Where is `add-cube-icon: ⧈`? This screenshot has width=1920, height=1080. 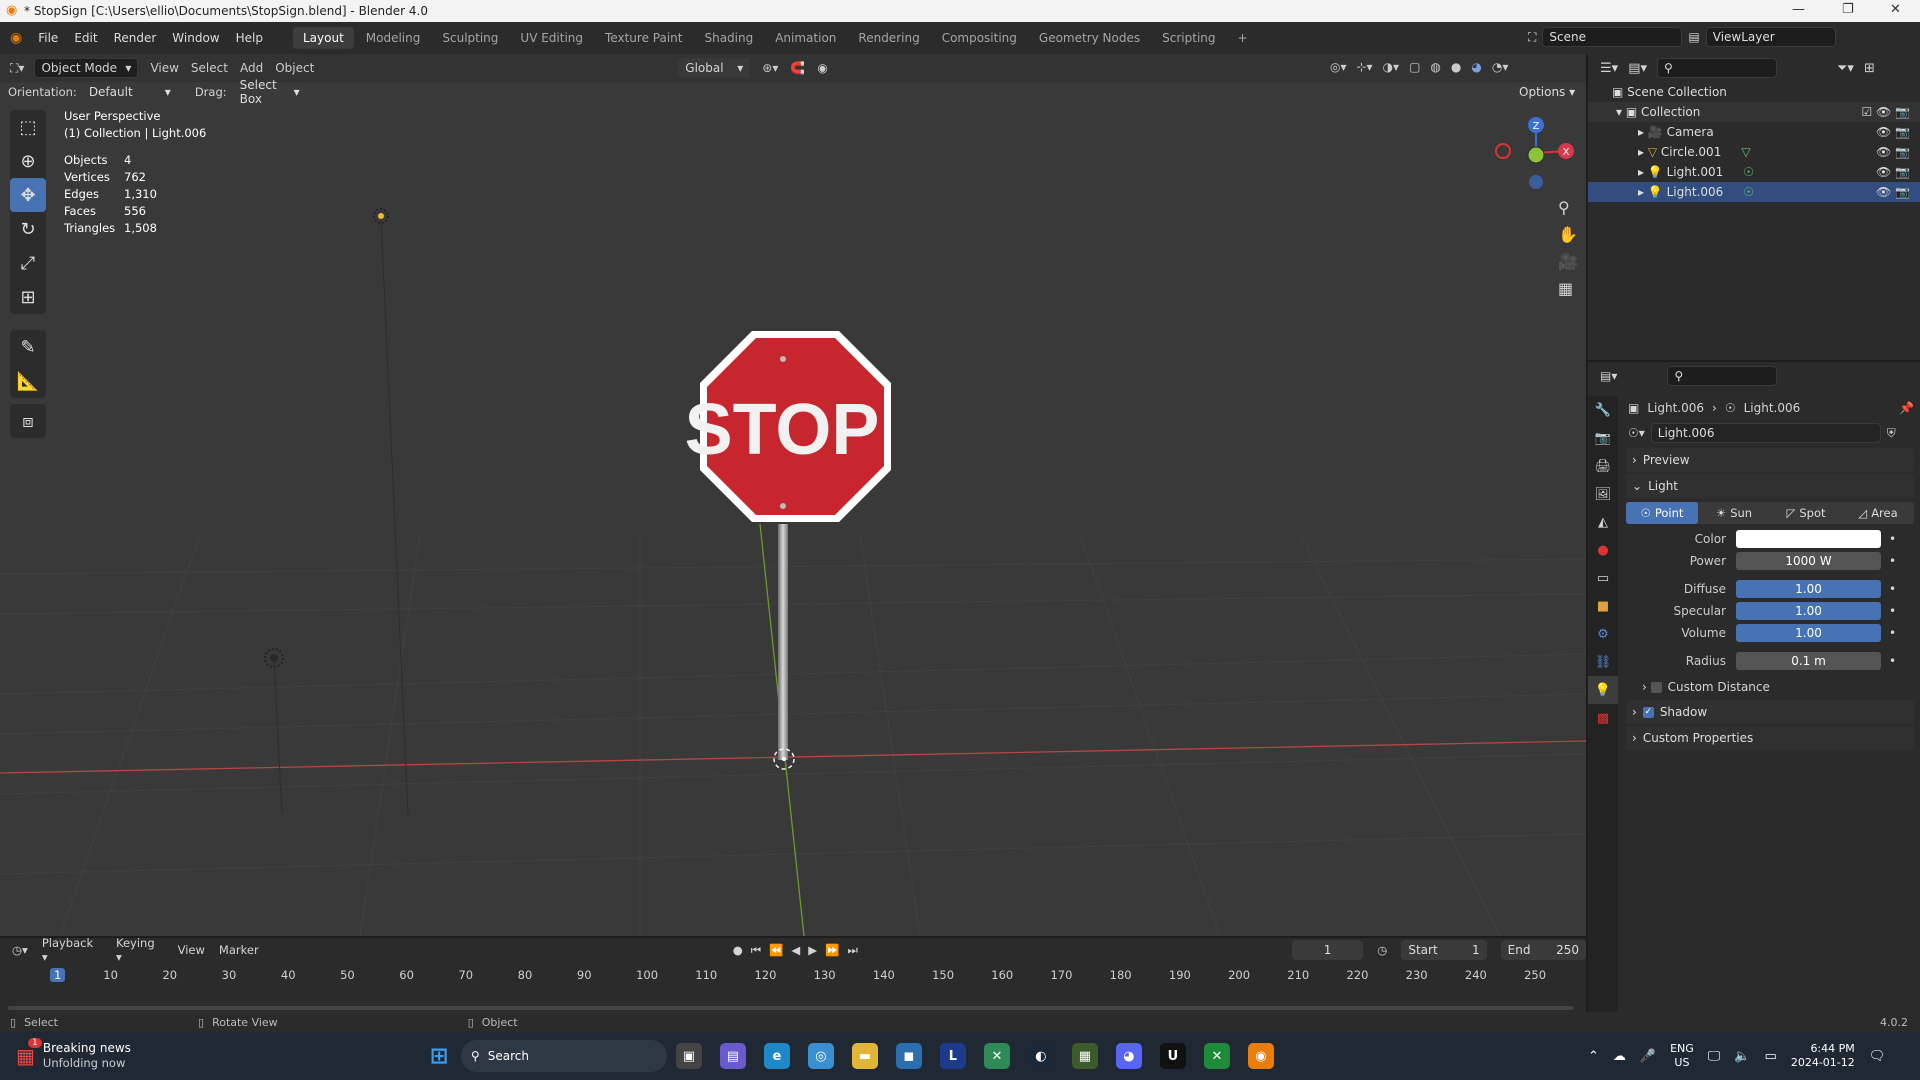
add-cube-icon: ⧈ is located at coordinates (28, 421).